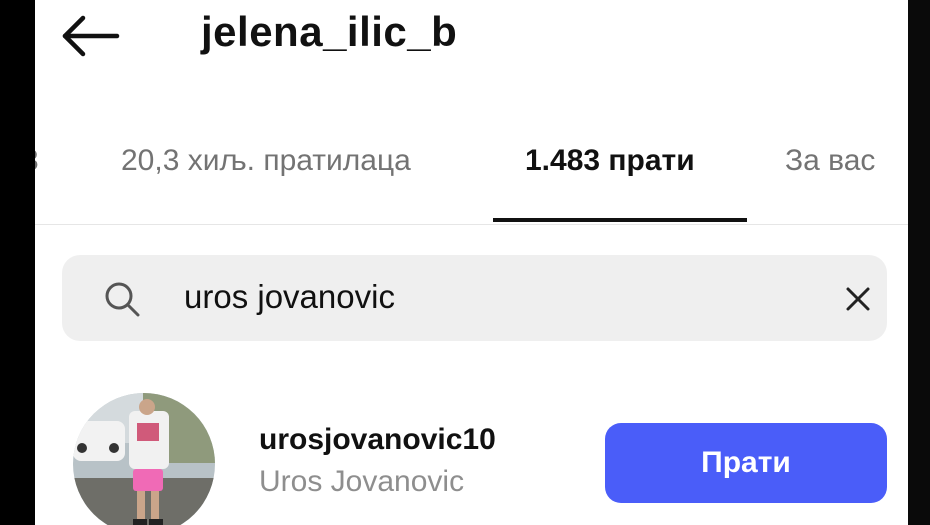  I want to click on result-full-name: Uros Jovanovic, so click(362, 481).